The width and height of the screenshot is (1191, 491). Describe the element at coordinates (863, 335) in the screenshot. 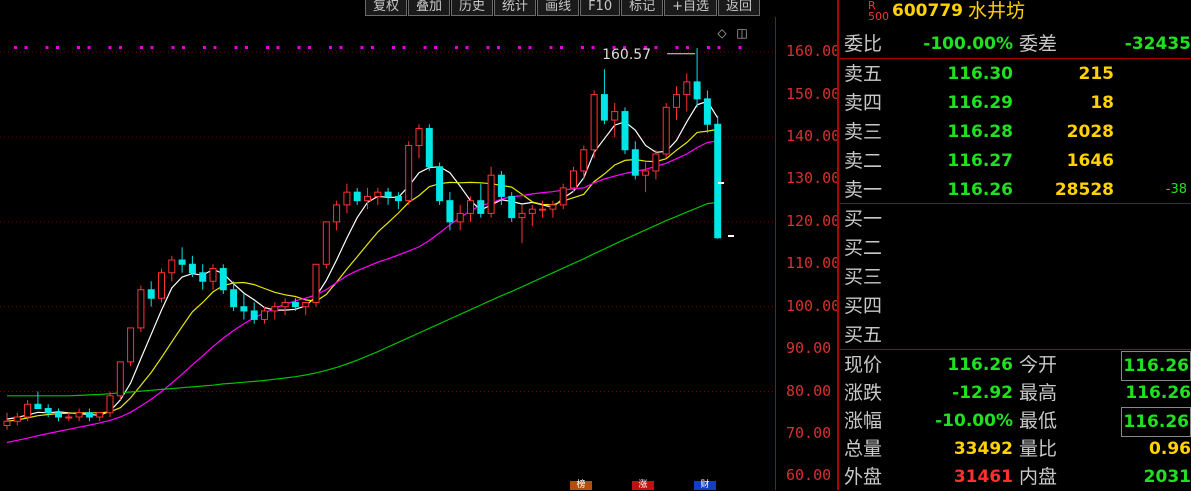

I see `buy-level-label: 买五` at that location.